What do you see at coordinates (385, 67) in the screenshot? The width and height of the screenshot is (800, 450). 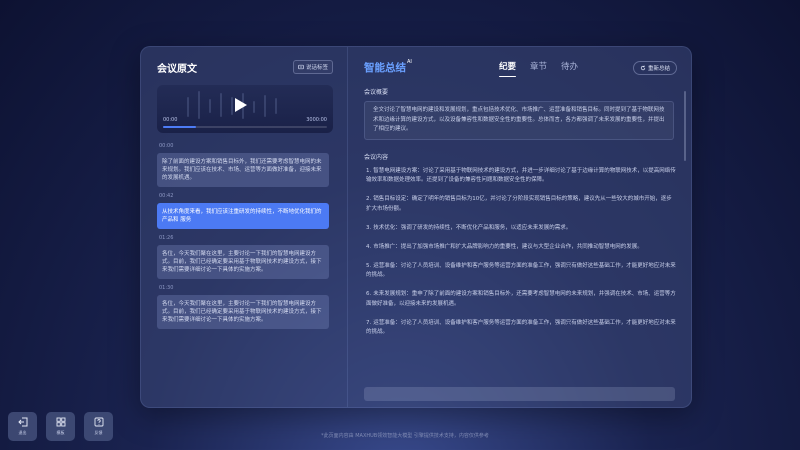 I see `summary-title: 智能总结` at bounding box center [385, 67].